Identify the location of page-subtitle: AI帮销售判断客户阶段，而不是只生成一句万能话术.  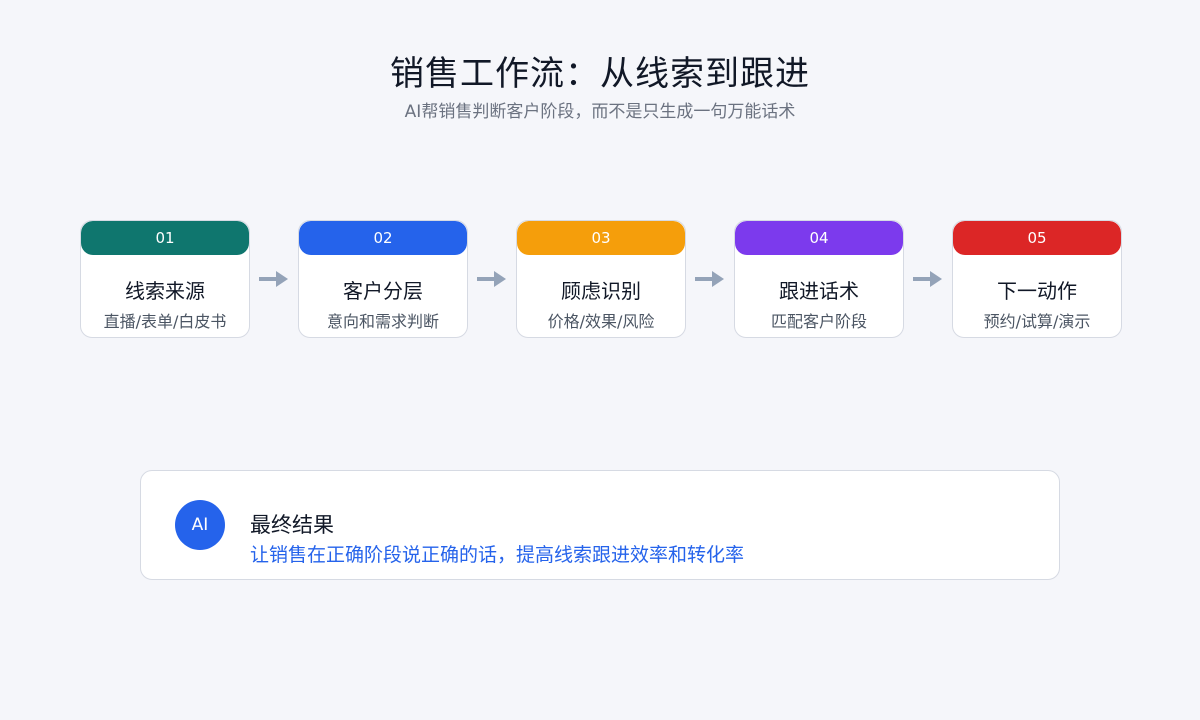
(600, 112).